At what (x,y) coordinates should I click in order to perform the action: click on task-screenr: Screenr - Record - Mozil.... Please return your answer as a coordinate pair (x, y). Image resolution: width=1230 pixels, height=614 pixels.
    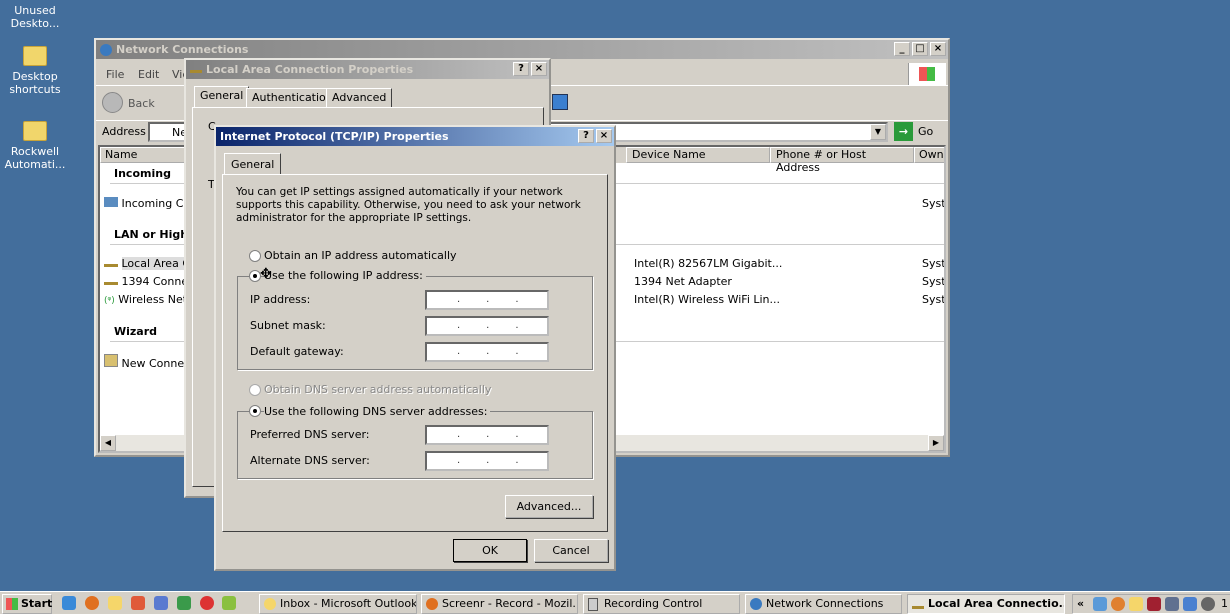
    Looking at the image, I should click on (499, 604).